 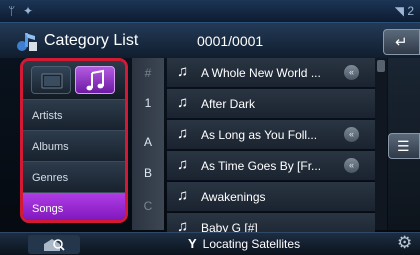 What do you see at coordinates (74, 145) in the screenshot?
I see `category-item-albums: Albums` at bounding box center [74, 145].